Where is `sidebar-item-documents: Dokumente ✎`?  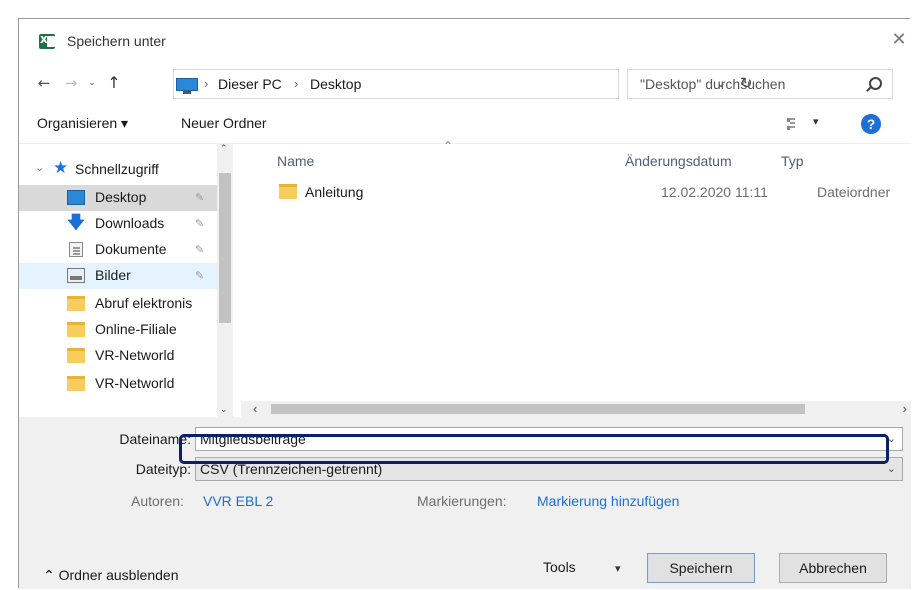
sidebar-item-documents: Dokumente ✎ is located at coordinates (118, 250).